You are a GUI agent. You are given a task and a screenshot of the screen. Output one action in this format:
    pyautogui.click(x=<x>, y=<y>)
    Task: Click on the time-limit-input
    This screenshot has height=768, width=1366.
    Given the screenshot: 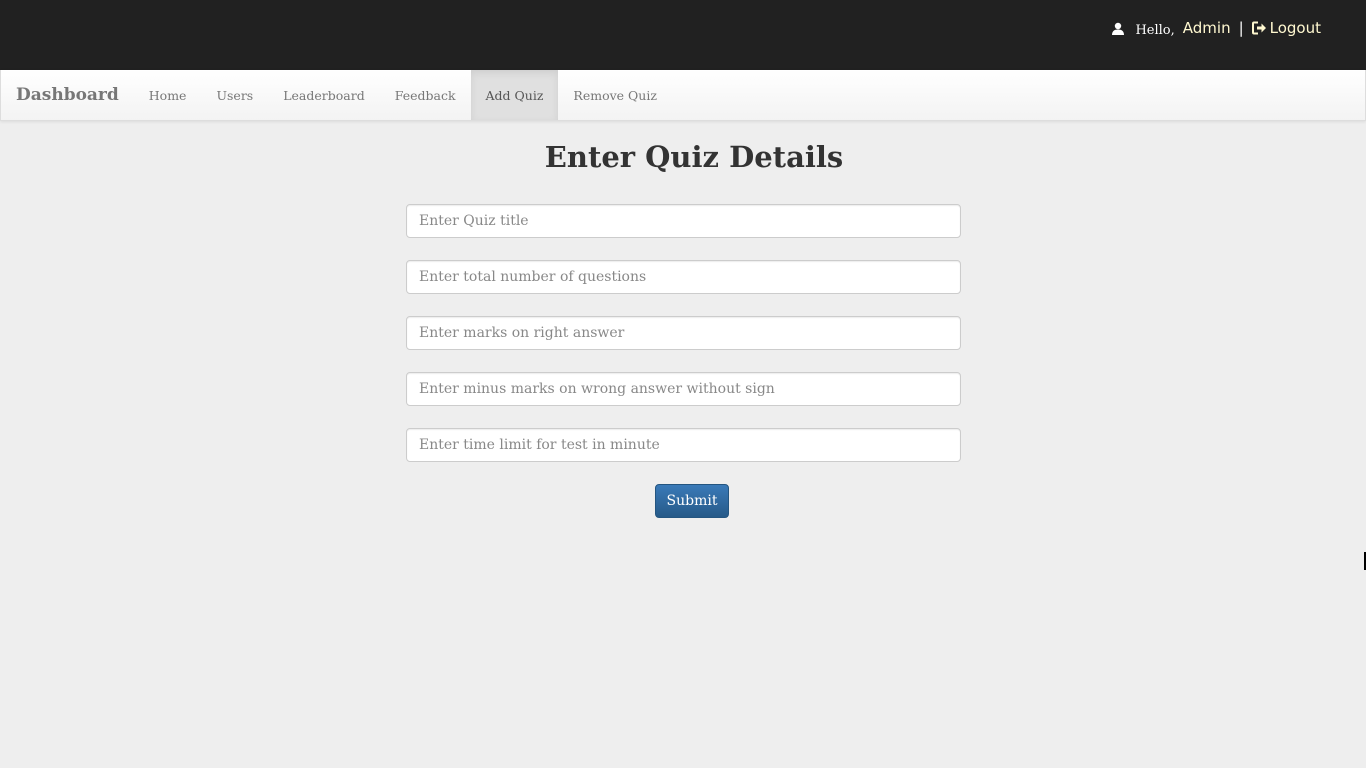 What is the action you would take?
    pyautogui.click(x=683, y=445)
    